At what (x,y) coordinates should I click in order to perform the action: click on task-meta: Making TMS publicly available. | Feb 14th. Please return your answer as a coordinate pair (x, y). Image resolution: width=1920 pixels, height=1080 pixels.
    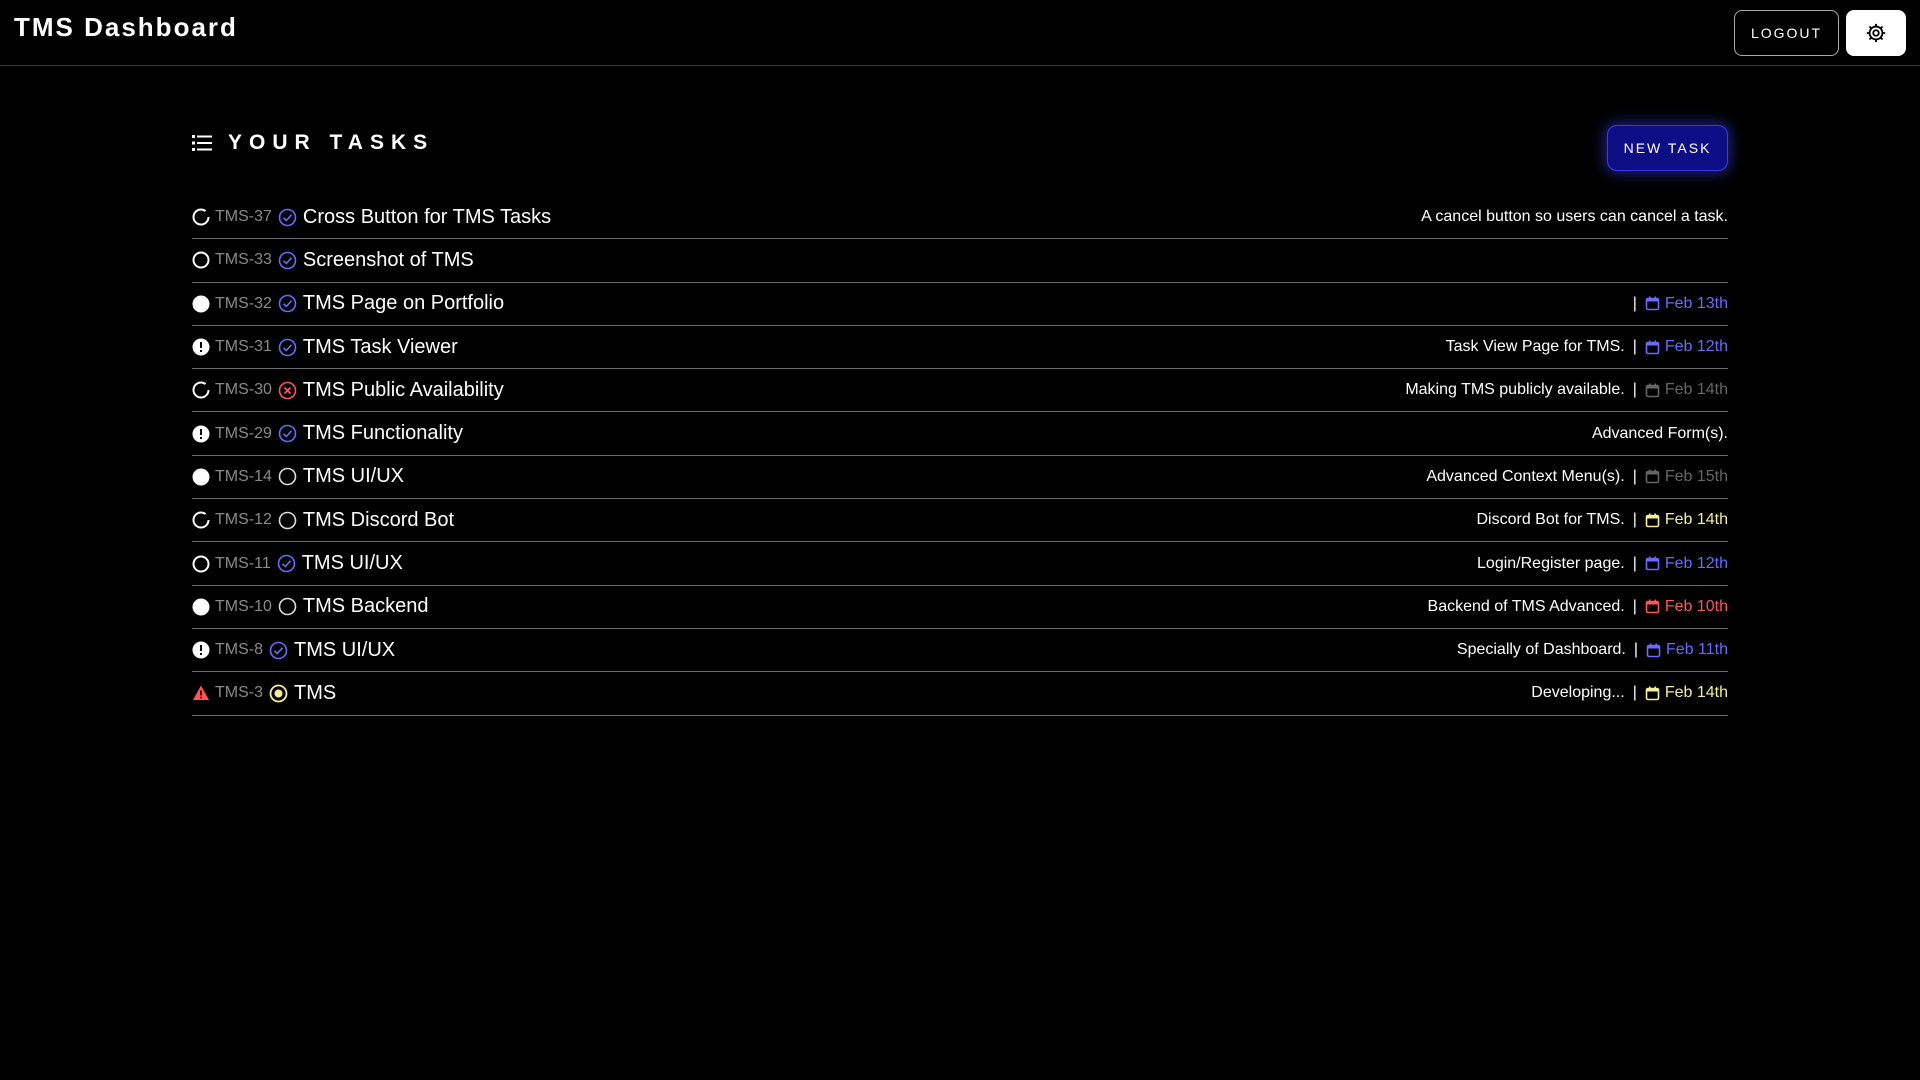
    Looking at the image, I should click on (1566, 390).